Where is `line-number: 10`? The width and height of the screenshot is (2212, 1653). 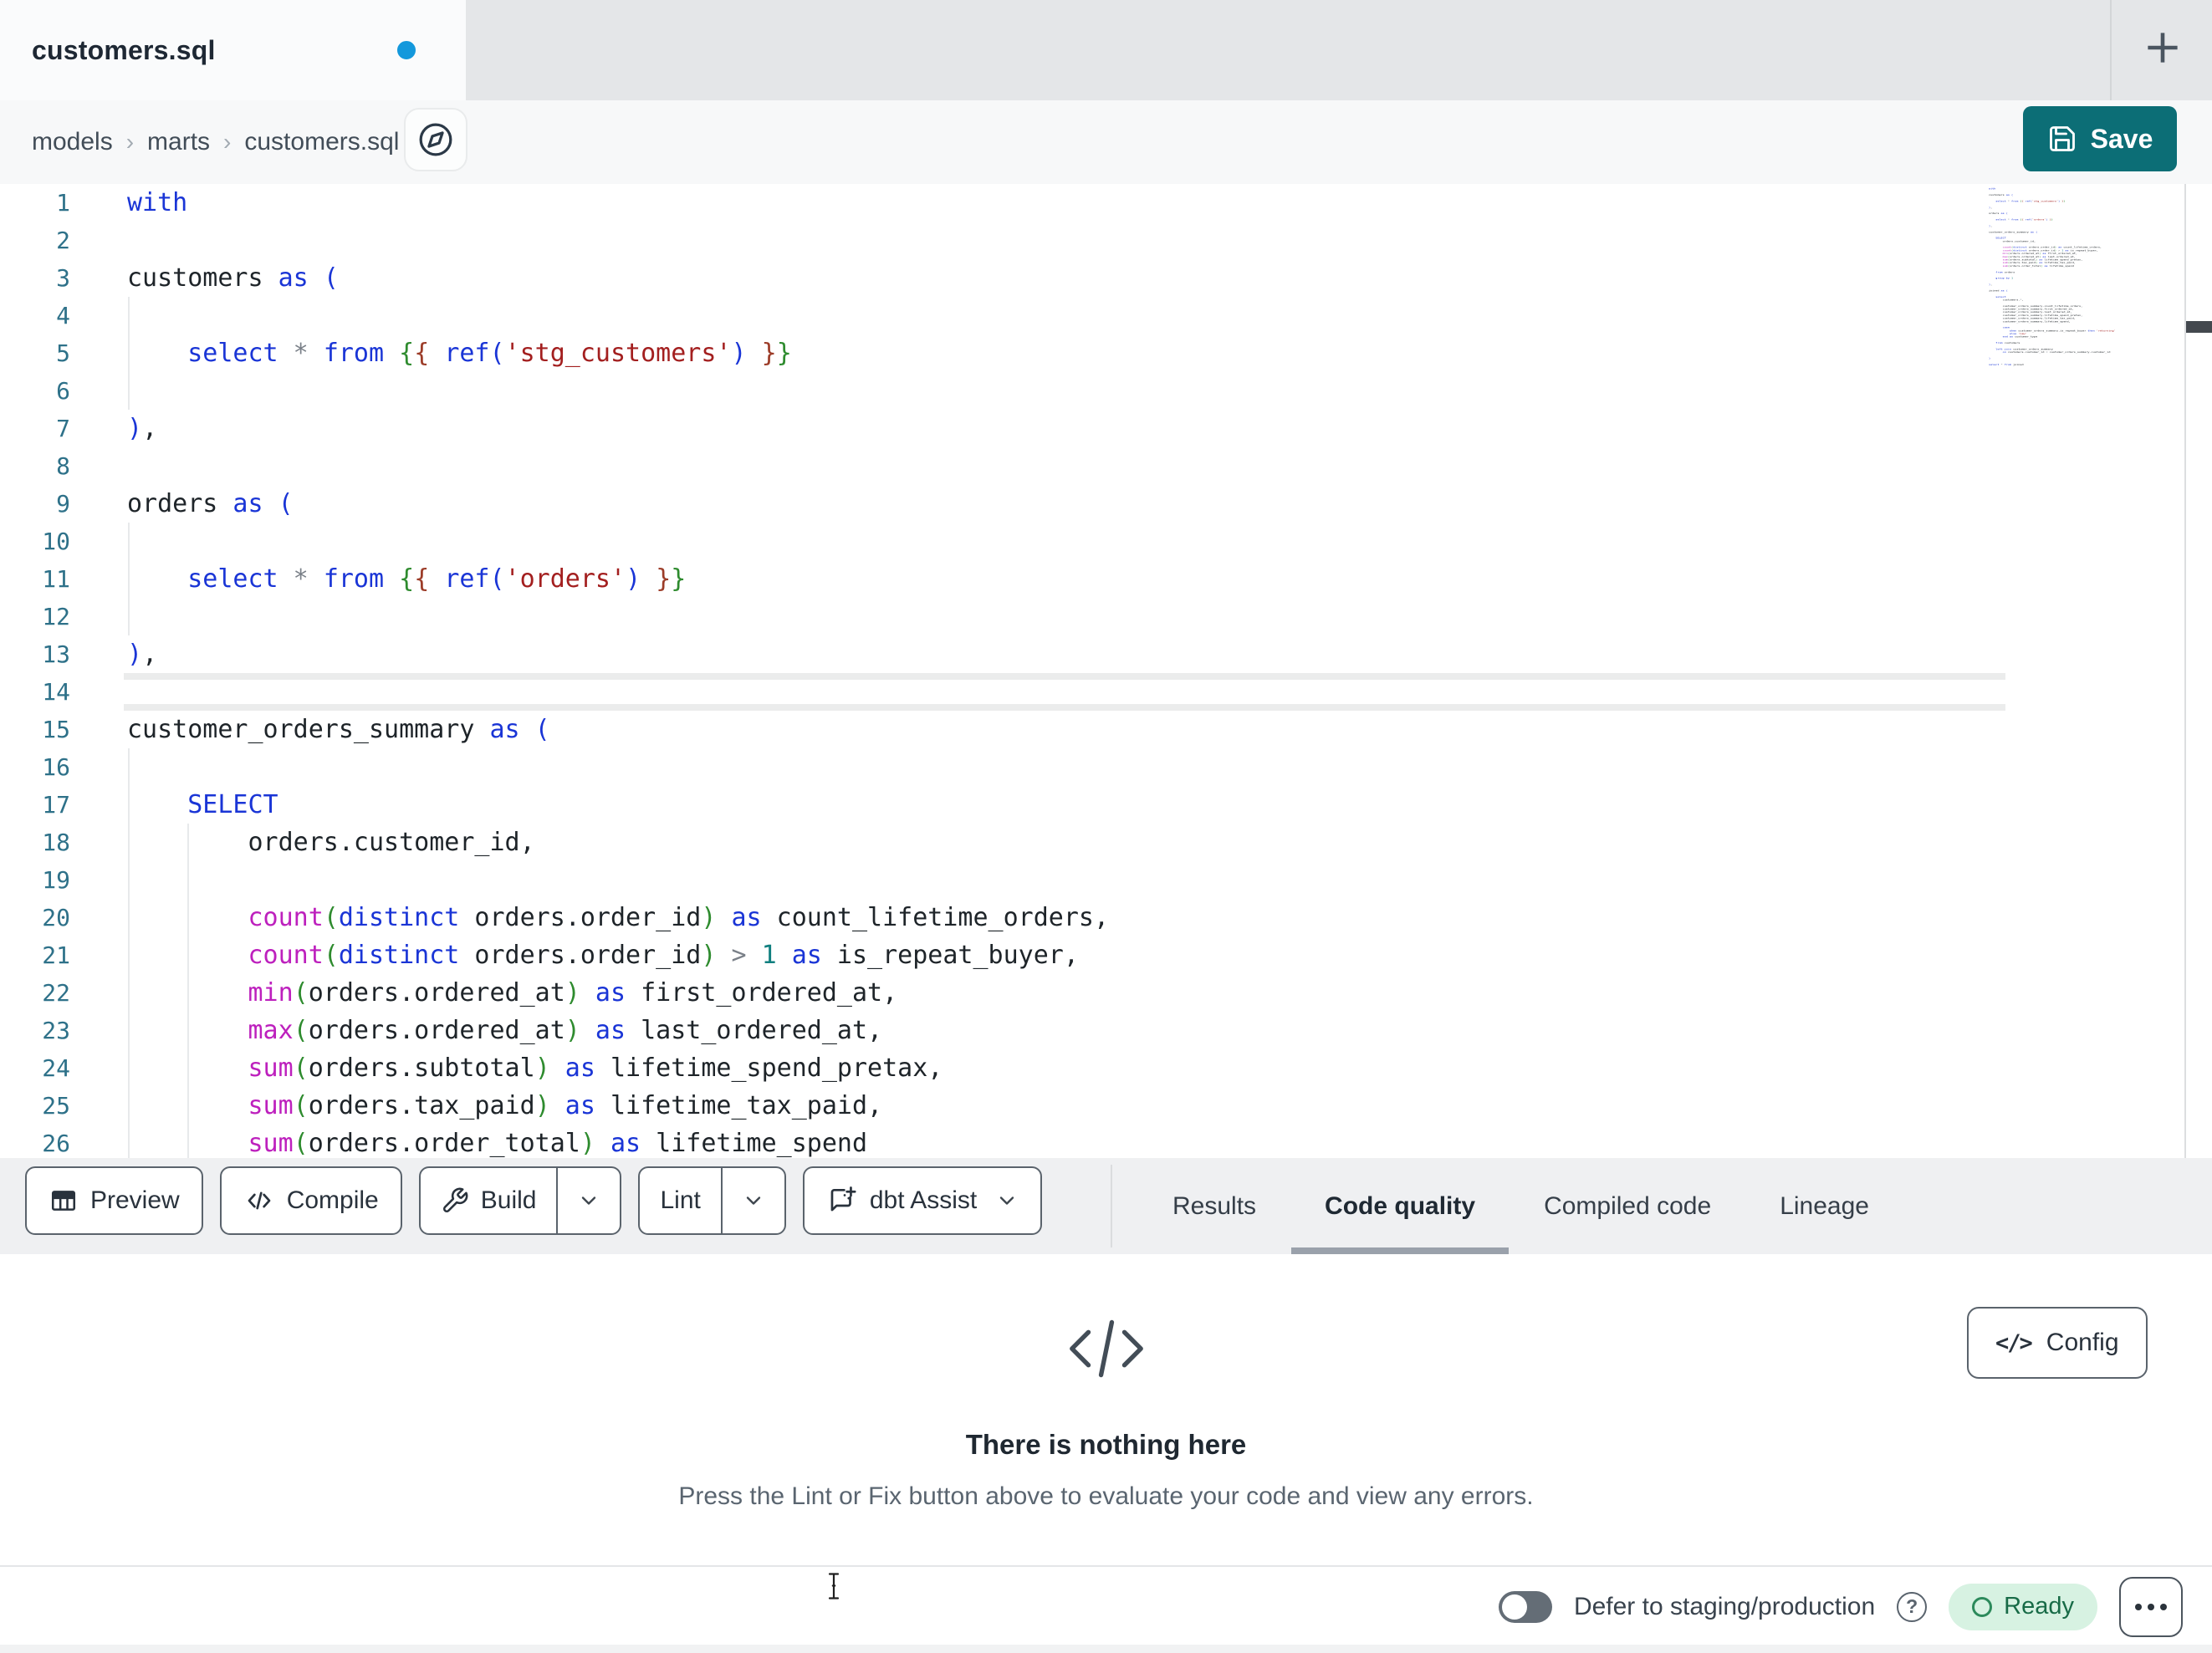
line-number: 10 is located at coordinates (56, 541).